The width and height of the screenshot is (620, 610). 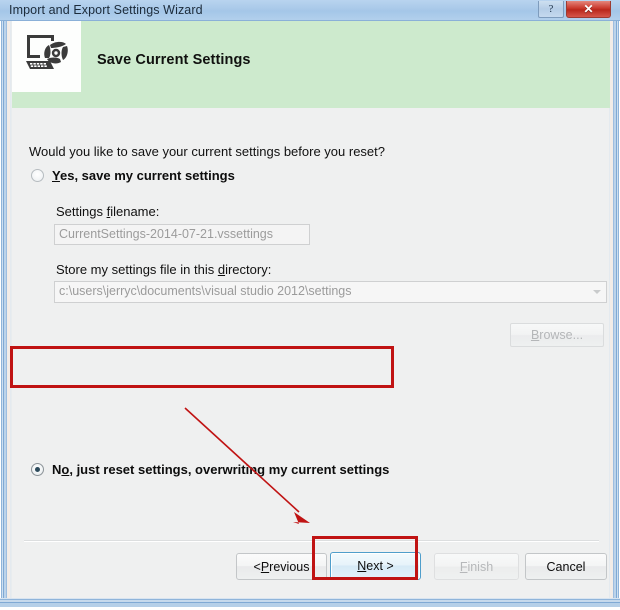 What do you see at coordinates (57, 469) in the screenshot?
I see `radio-no-part1: N` at bounding box center [57, 469].